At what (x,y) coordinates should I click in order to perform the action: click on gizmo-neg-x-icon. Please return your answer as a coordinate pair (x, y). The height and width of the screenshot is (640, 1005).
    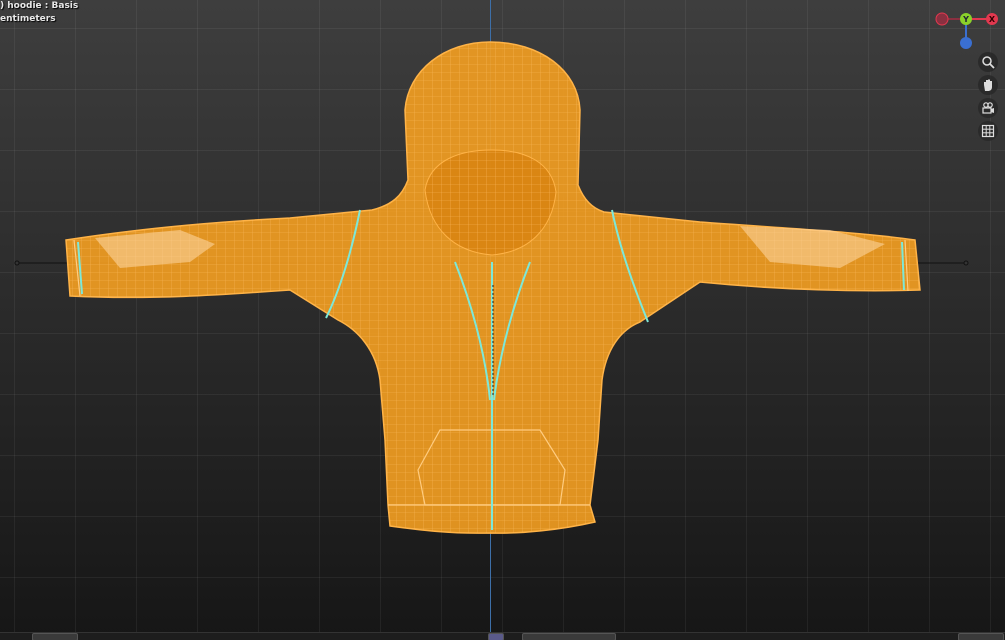
    Looking at the image, I should click on (942, 19).